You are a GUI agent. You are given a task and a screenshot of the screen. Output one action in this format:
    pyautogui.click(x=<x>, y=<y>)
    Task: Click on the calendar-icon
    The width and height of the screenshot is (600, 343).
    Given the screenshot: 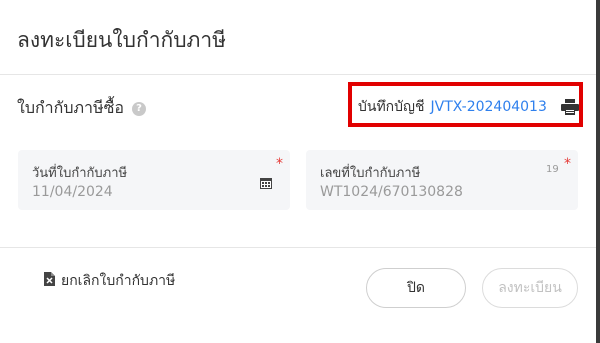 What is the action you would take?
    pyautogui.click(x=266, y=183)
    